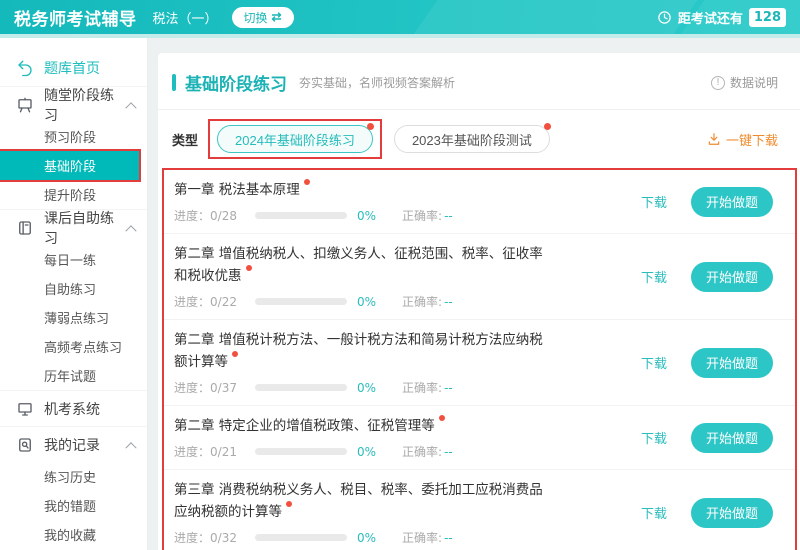 This screenshot has width=800, height=550. I want to click on sidebar-item-label: 预习阶段, so click(70, 138).